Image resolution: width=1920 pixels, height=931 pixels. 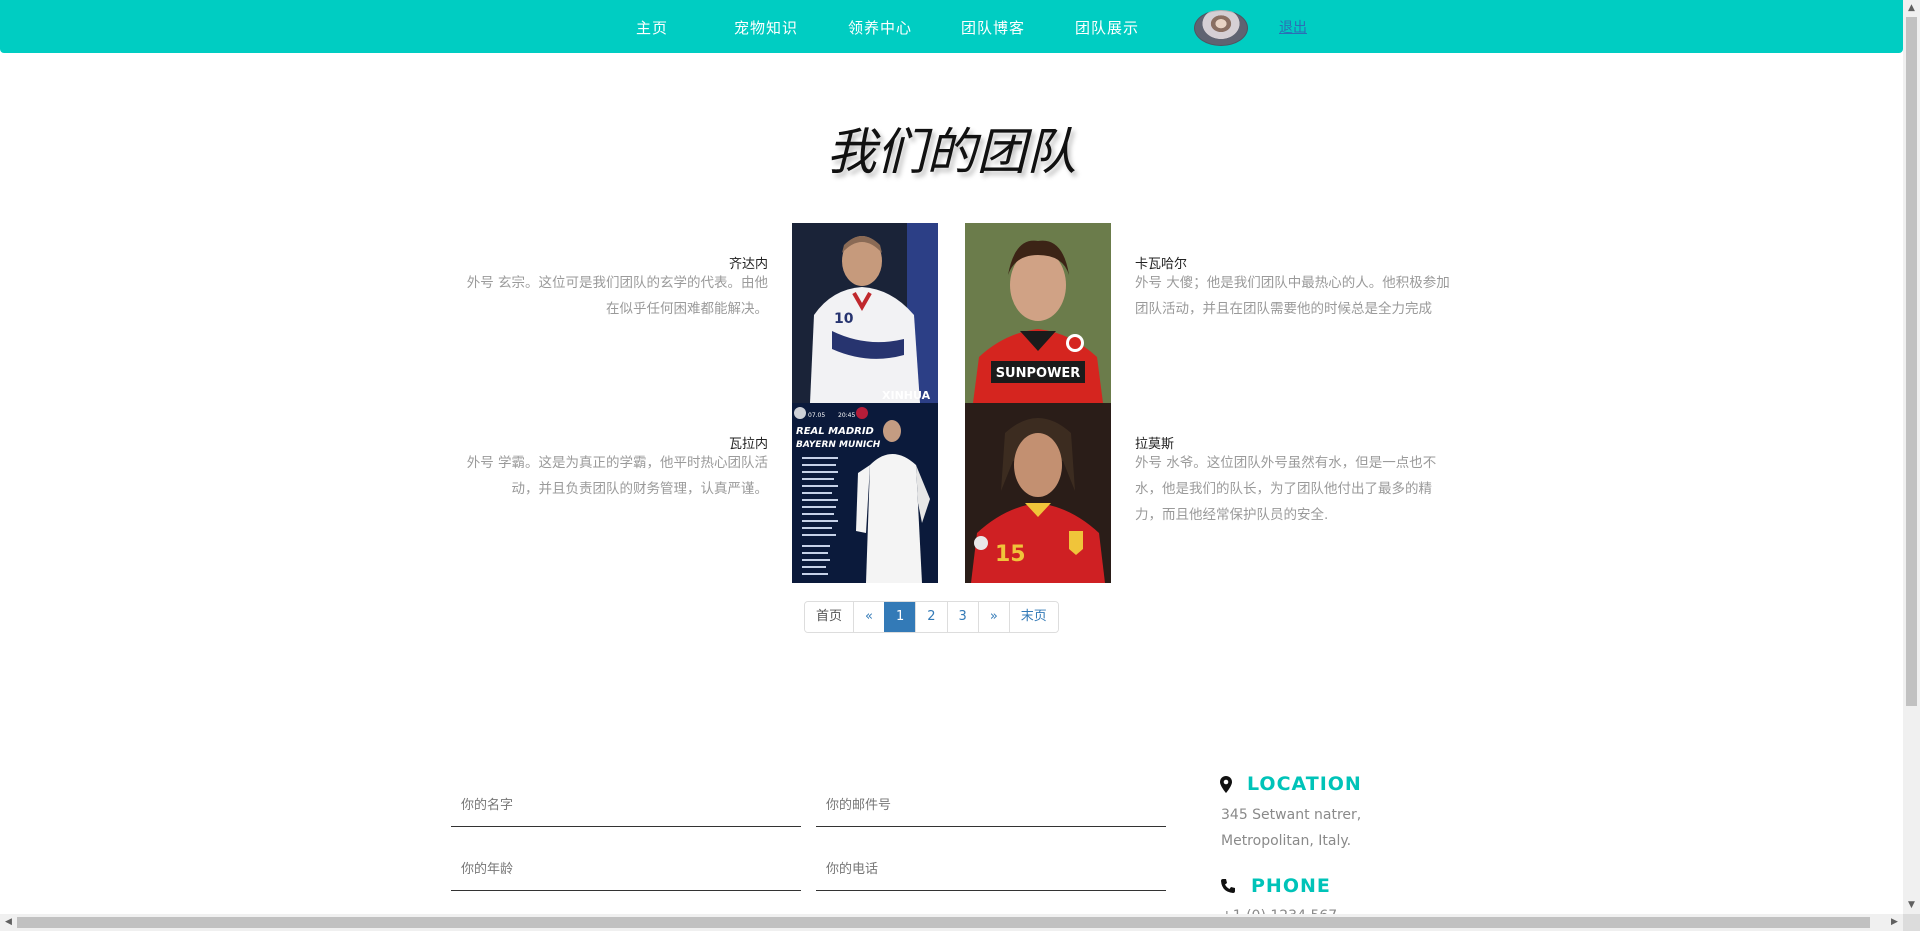 What do you see at coordinates (1911, 922) in the screenshot?
I see `scrollbar-corner` at bounding box center [1911, 922].